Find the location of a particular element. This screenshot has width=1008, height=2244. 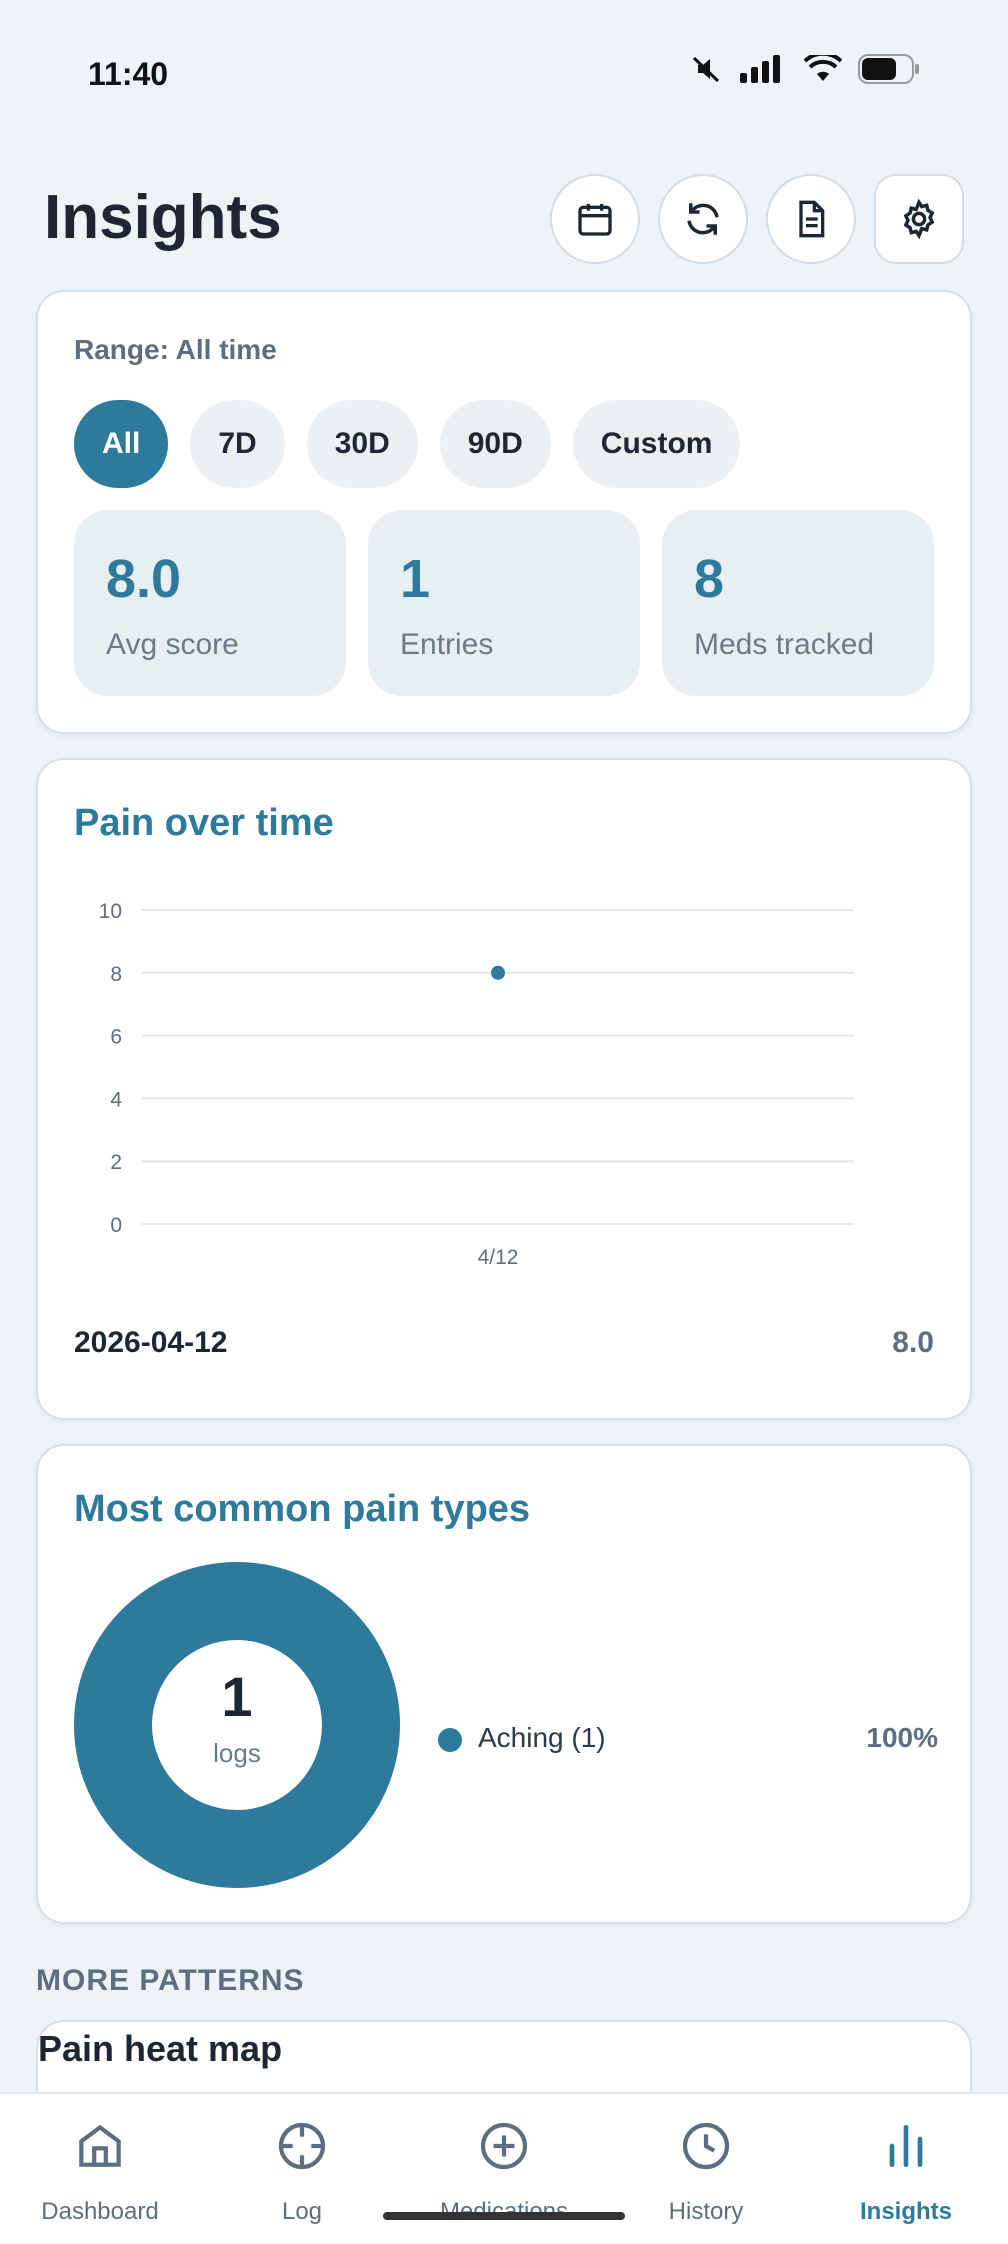

x-tick-label: 4/12 is located at coordinates (498, 1257).